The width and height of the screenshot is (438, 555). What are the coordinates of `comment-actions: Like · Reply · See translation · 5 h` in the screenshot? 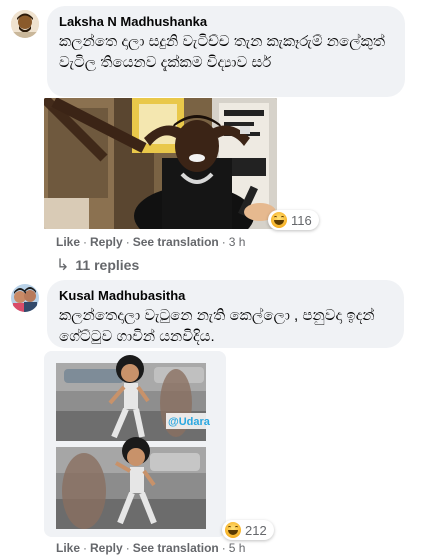 It's located at (151, 548).